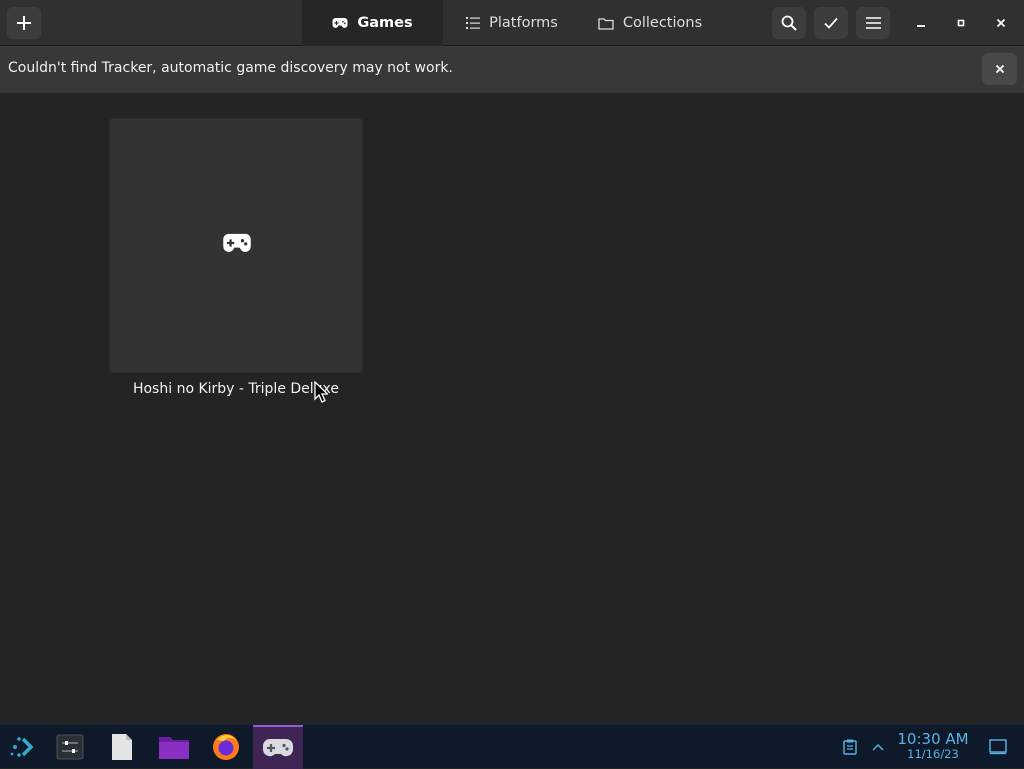 The image size is (1024, 769). I want to click on minimize-icon, so click(921, 26).